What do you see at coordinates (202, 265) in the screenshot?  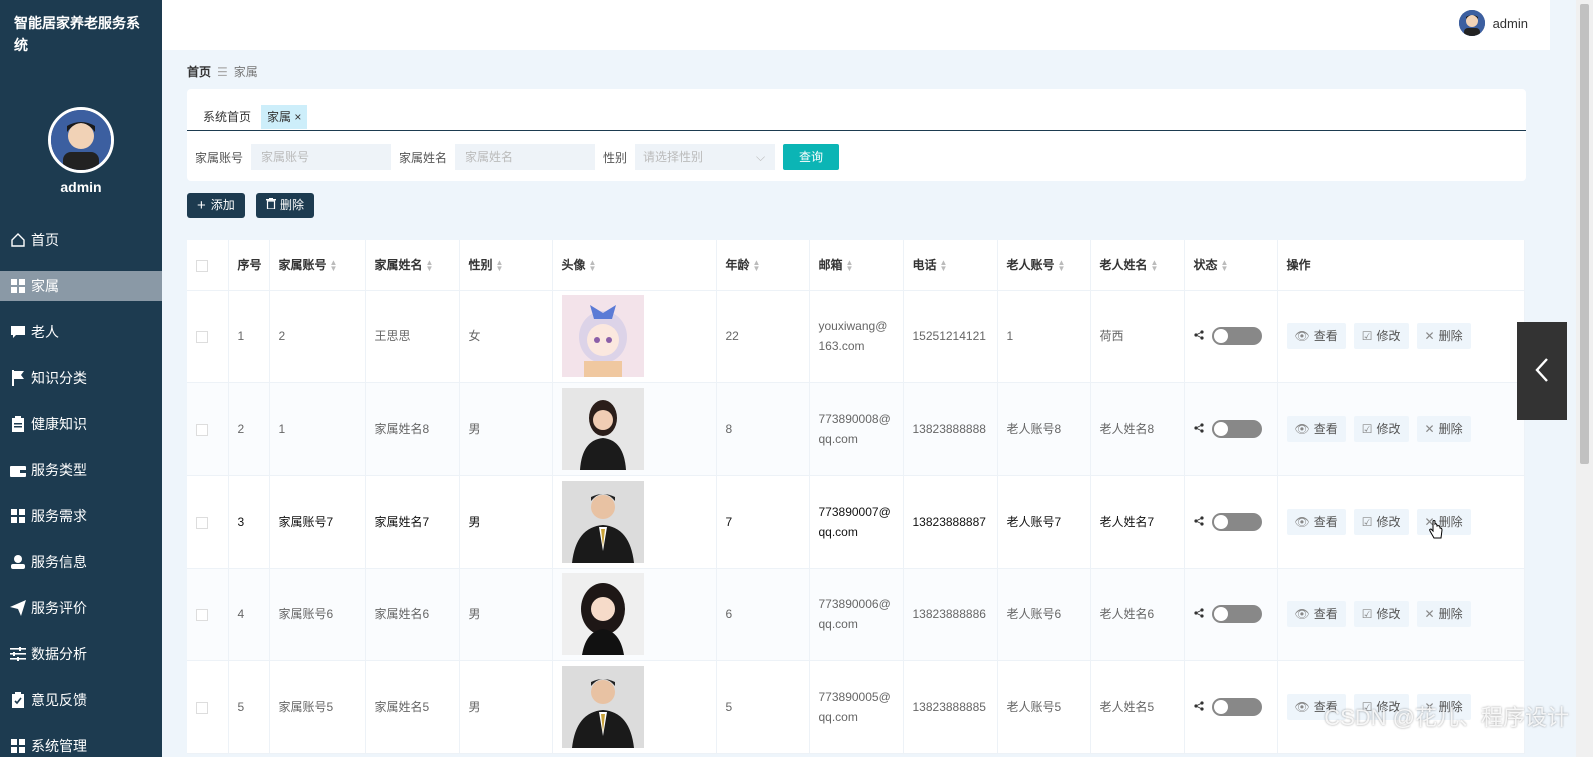 I see `select-all-checkbox` at bounding box center [202, 265].